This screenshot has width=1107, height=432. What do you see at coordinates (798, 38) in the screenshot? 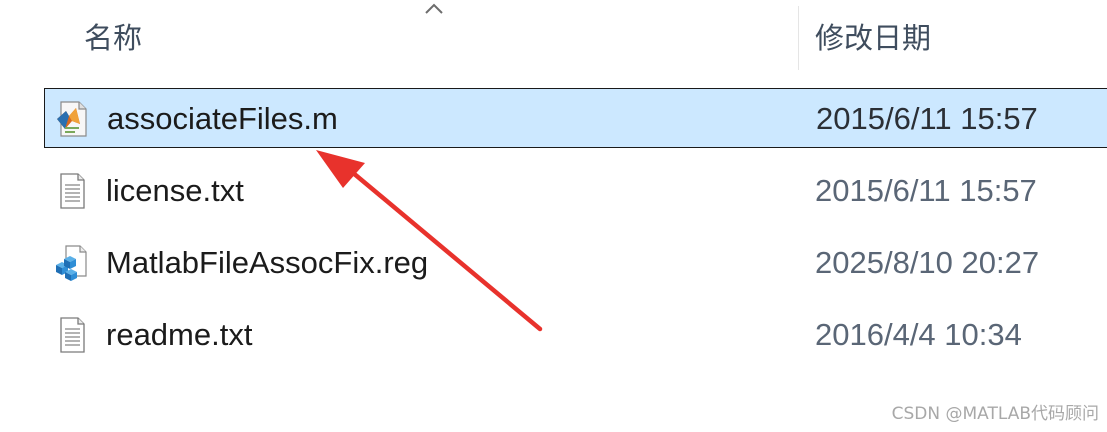
I see `column-divider` at bounding box center [798, 38].